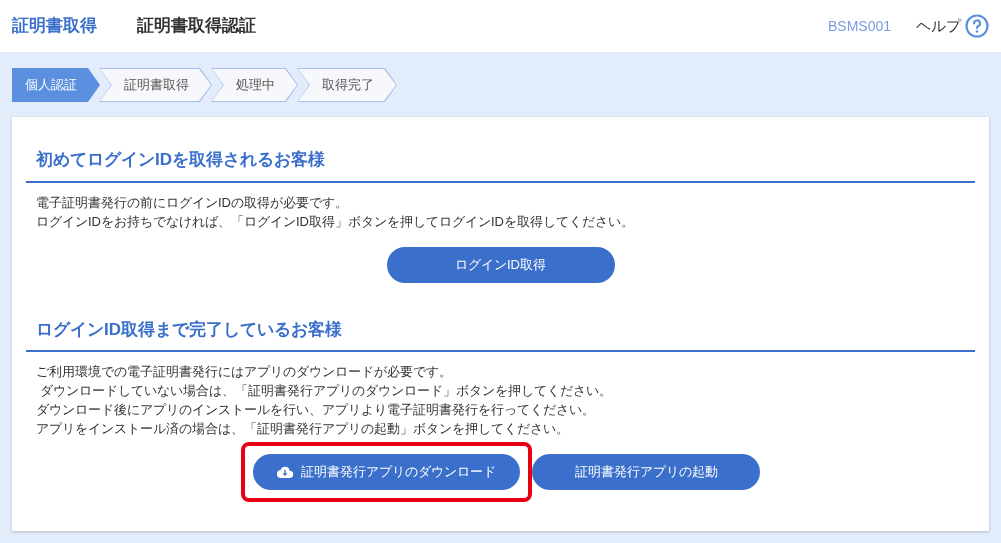 The image size is (1001, 543). I want to click on description-text: ダウンロード後にアプリのインストールを行い、アプリより電子証明書発行を行ってください。, so click(316, 410).